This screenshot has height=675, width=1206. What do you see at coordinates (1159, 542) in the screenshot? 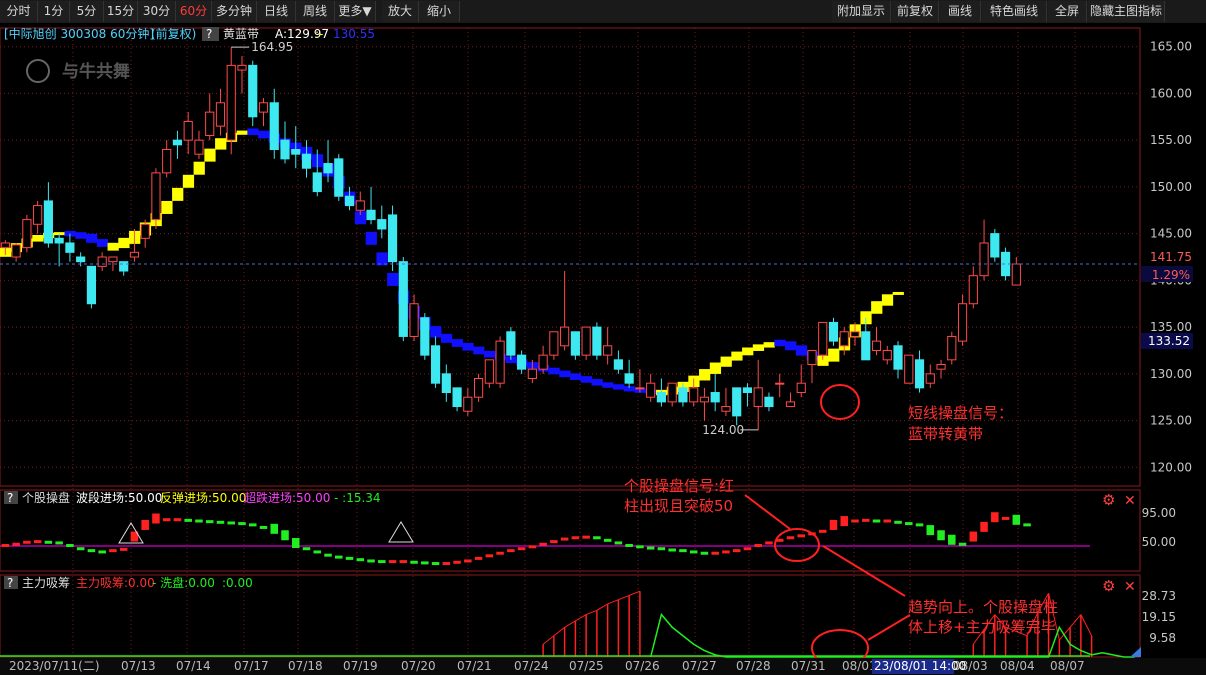
I see `sub1-ytick-1: 50.00` at bounding box center [1159, 542].